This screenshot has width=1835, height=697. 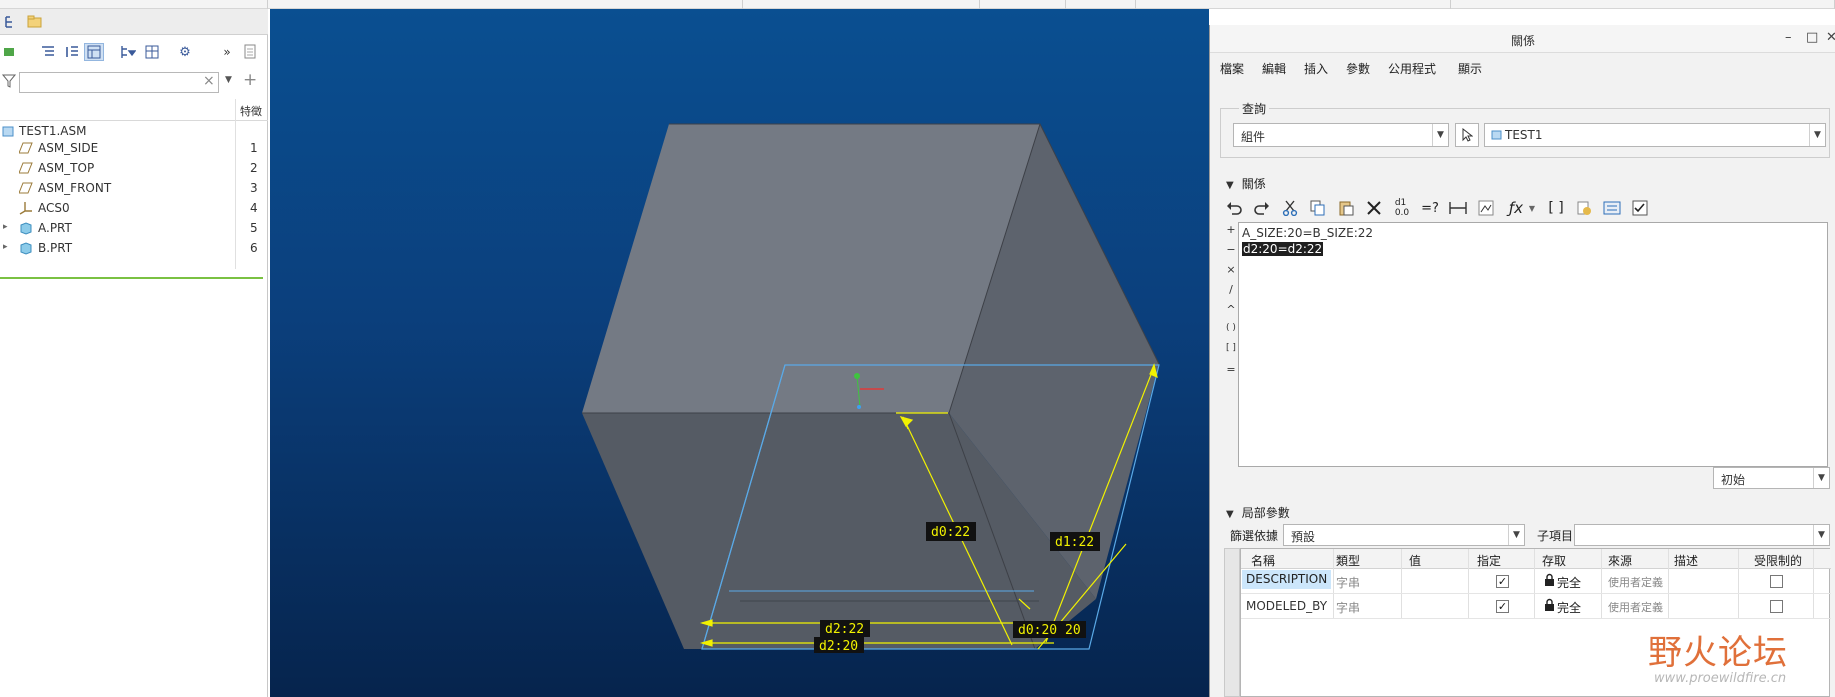 What do you see at coordinates (1274, 68) in the screenshot?
I see `menu-edit: 編輯` at bounding box center [1274, 68].